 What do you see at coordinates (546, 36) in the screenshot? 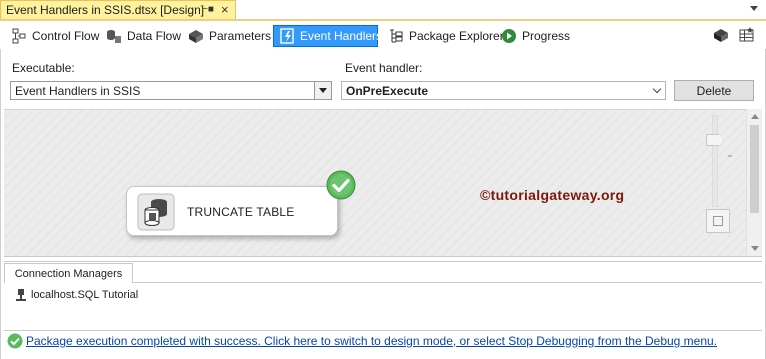
I see `tab-progress-label: Progress` at bounding box center [546, 36].